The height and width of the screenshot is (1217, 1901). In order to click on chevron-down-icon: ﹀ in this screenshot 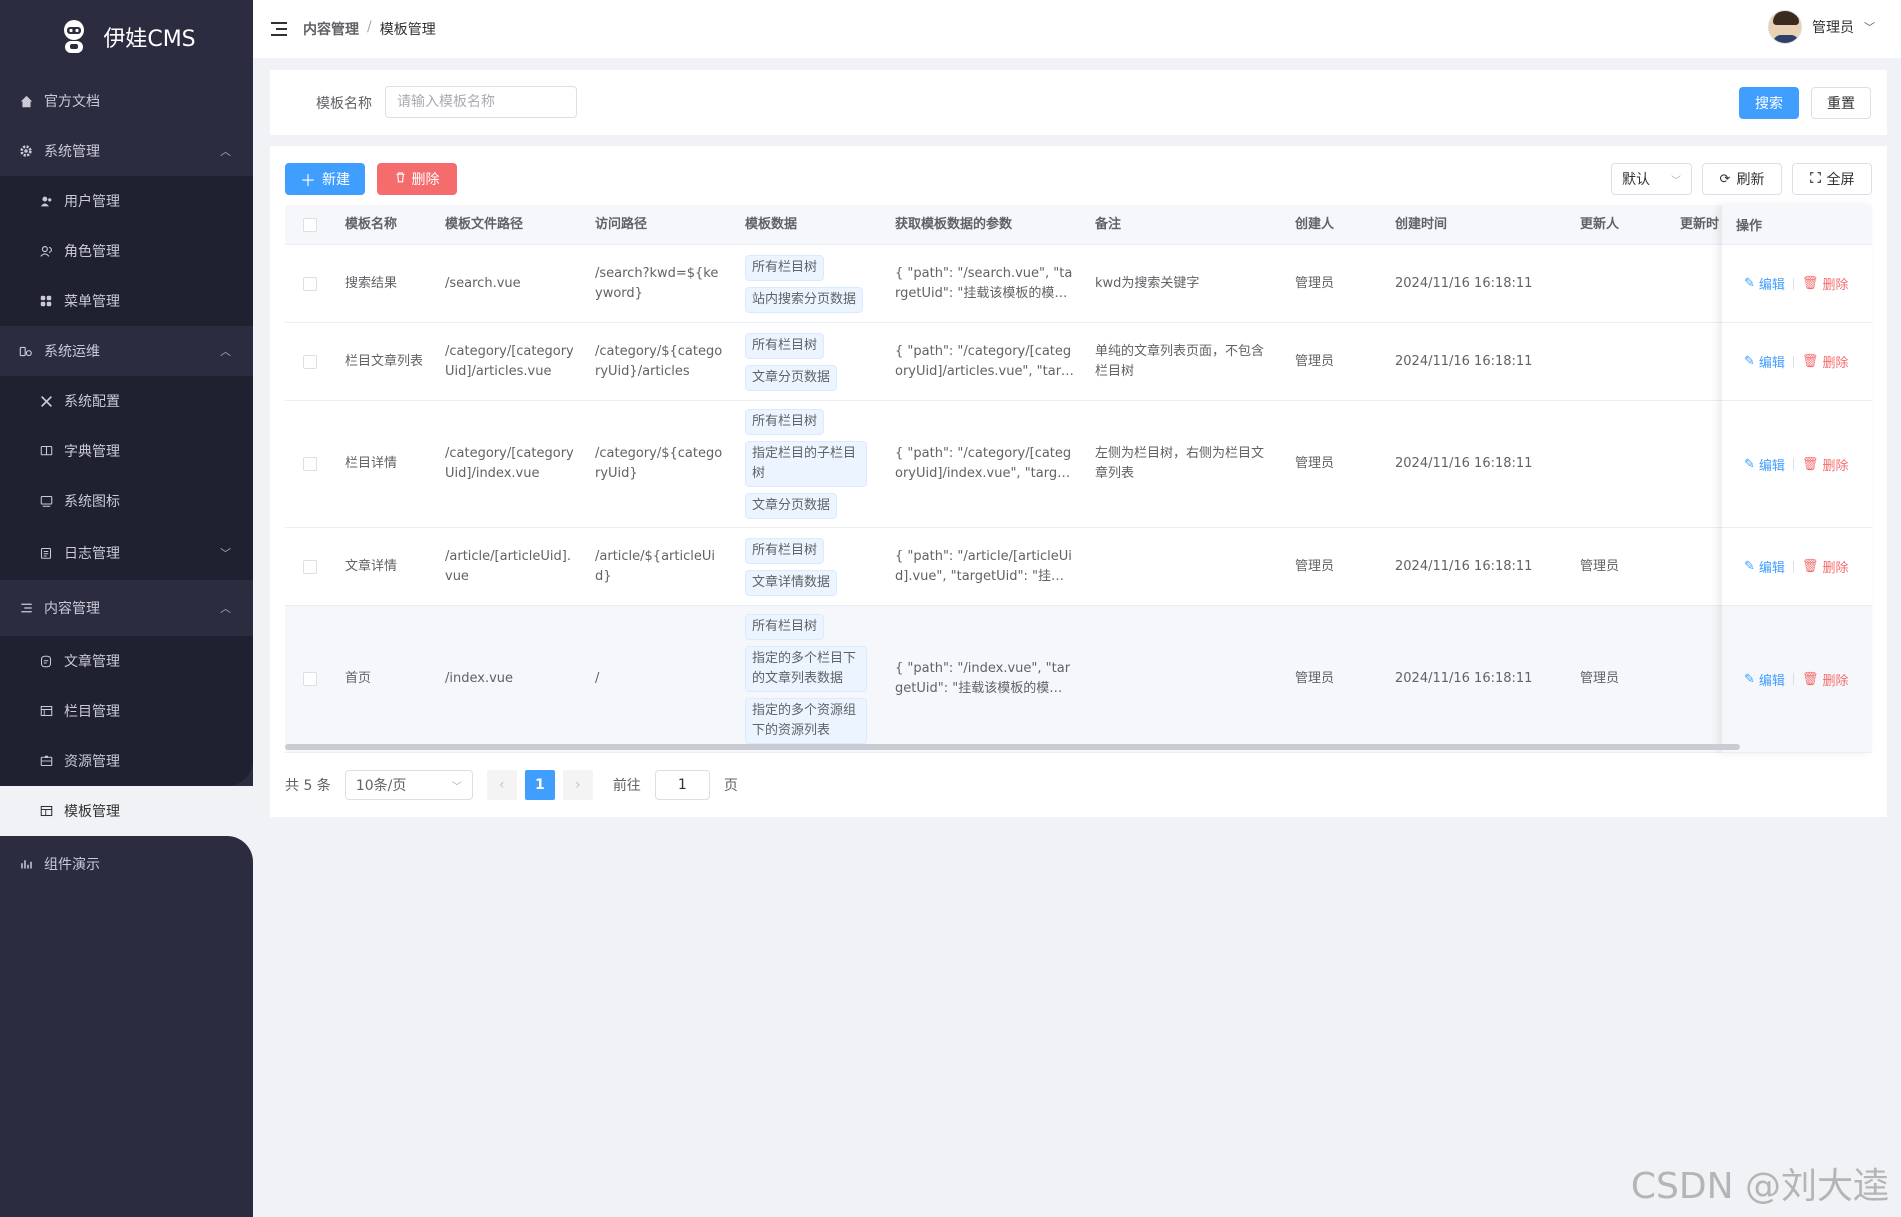, I will do `click(225, 553)`.